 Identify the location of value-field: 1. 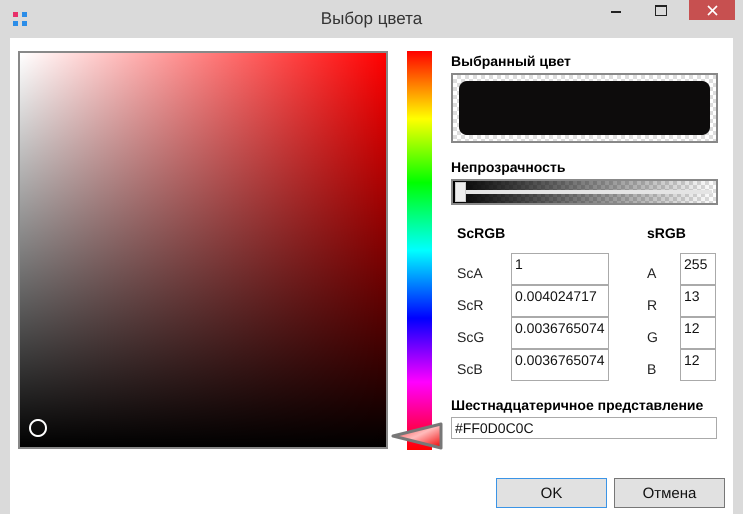
(560, 269).